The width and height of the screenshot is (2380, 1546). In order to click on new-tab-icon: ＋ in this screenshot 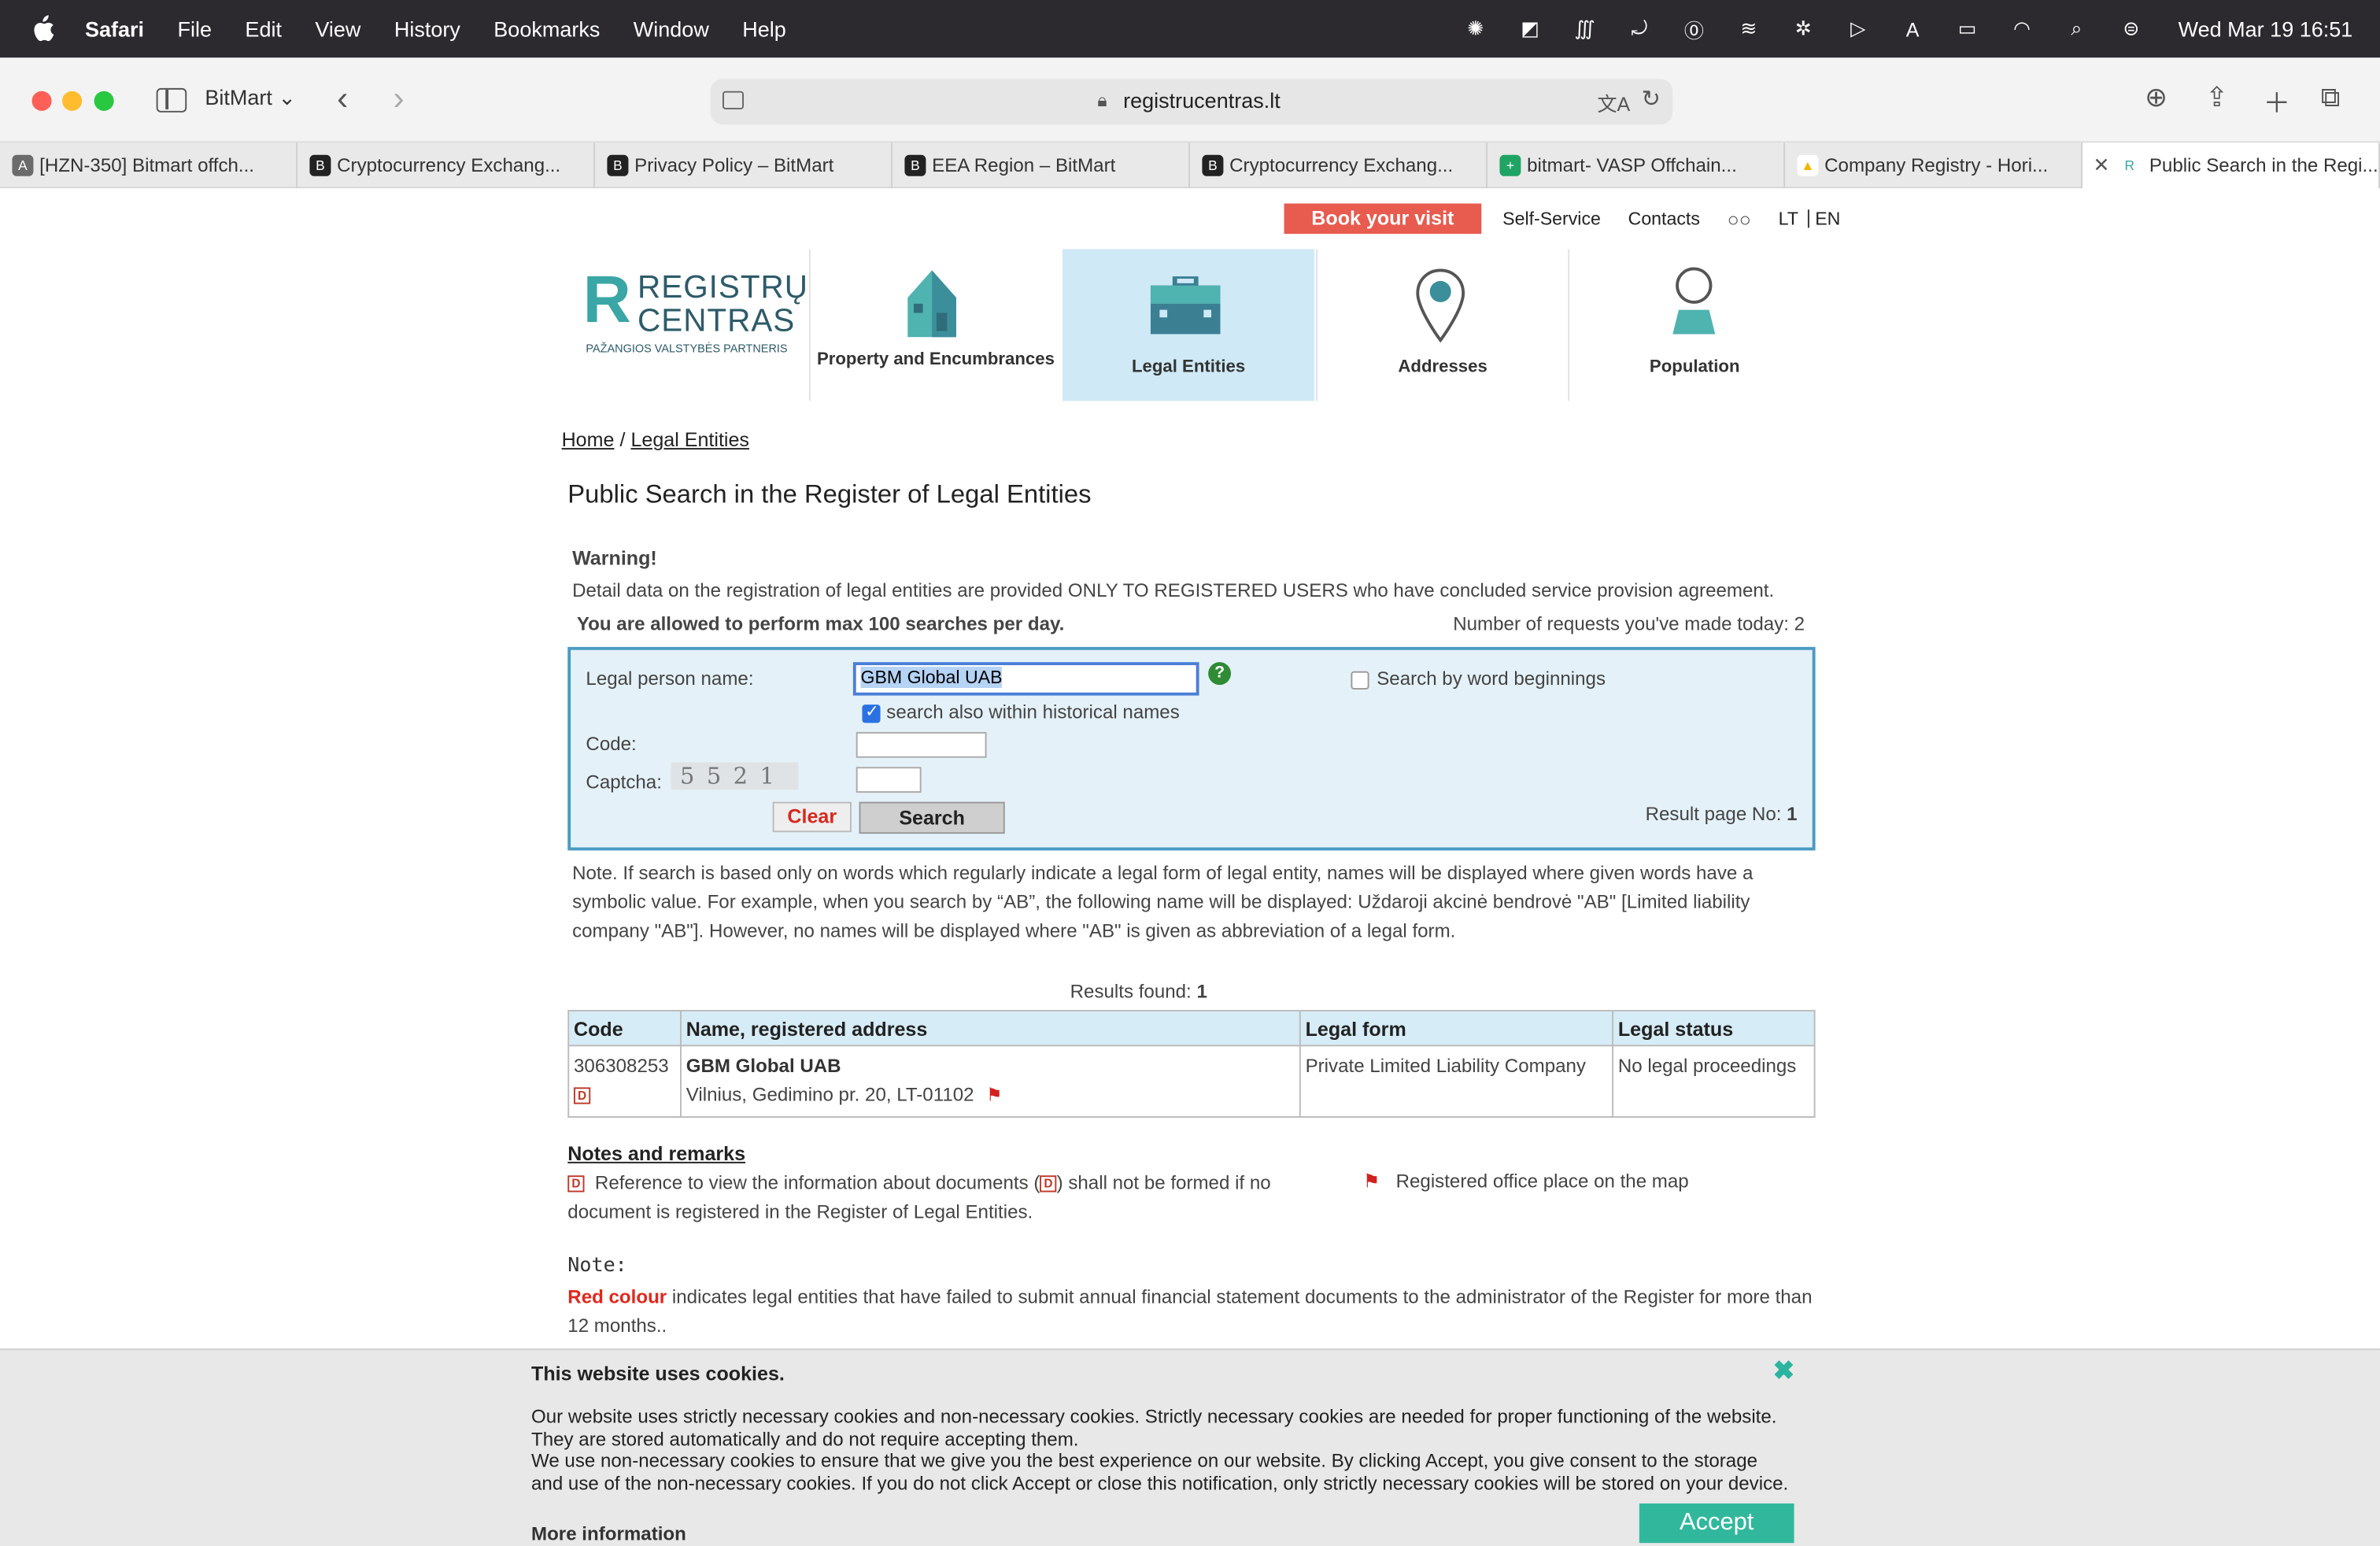, I will do `click(2276, 101)`.